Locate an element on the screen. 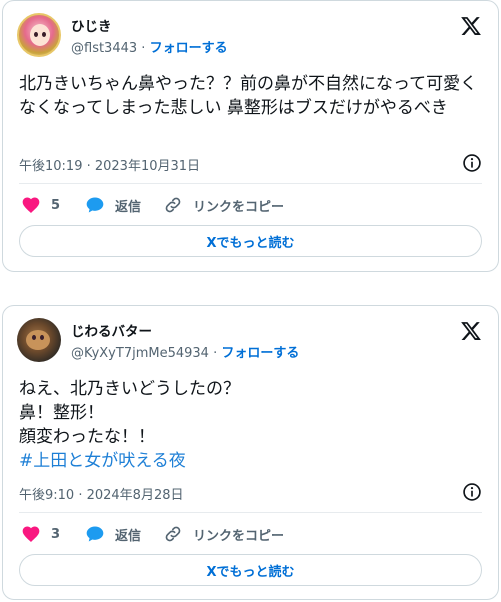 The image size is (501, 602). tweet-text-container: ねえ、北乃きいどうしたの？ 鼻！整形！ 顔変わったな！！ #上田と女が吠える夜 is located at coordinates (250, 425).